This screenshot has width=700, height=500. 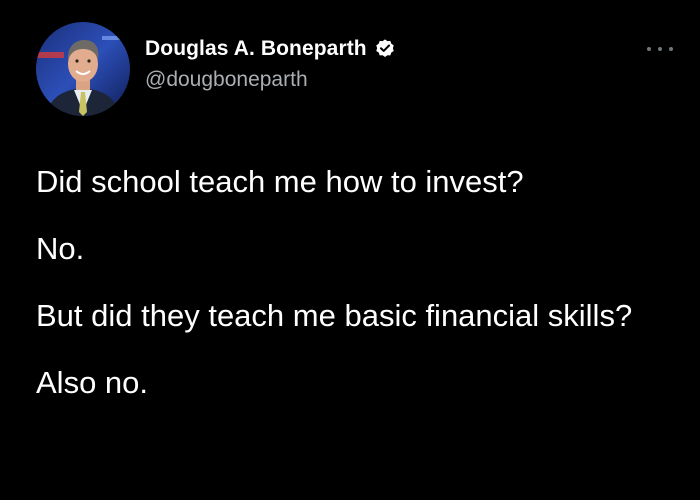 I want to click on name-row: Douglas A. Boneparth, so click(x=270, y=49).